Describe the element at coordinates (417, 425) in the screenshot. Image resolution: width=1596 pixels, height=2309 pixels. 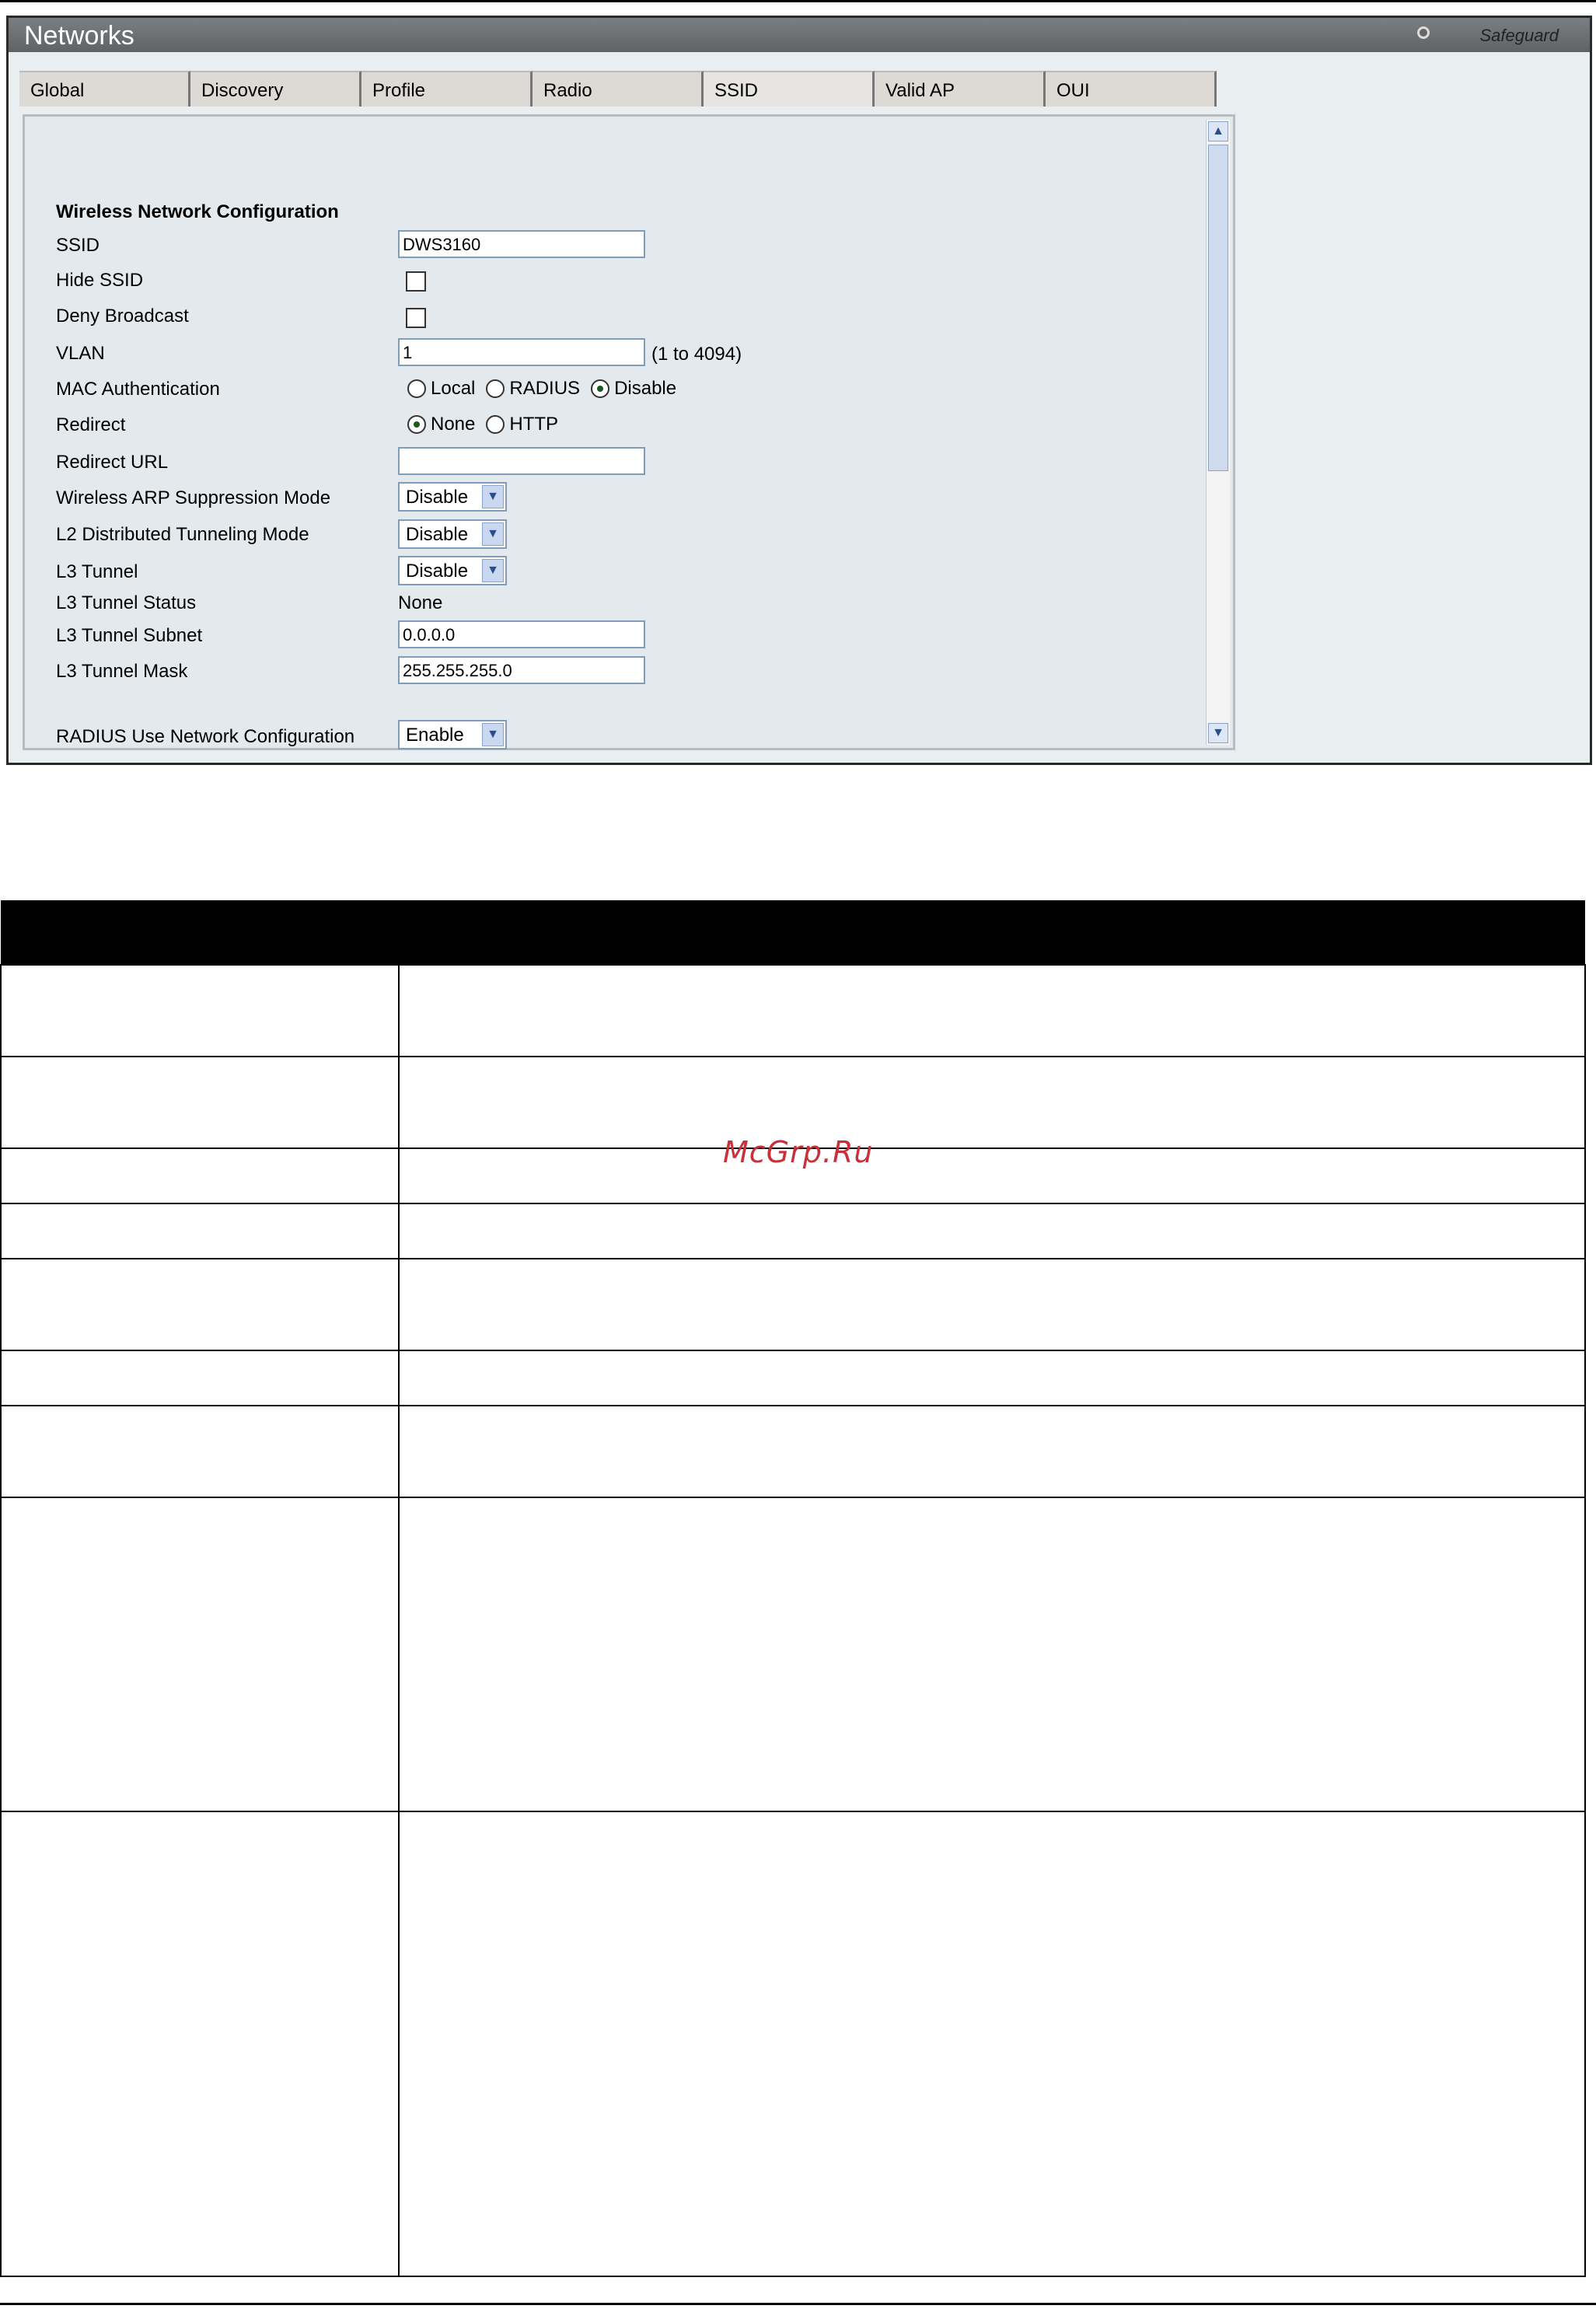
I see `redirect-none-radio` at that location.